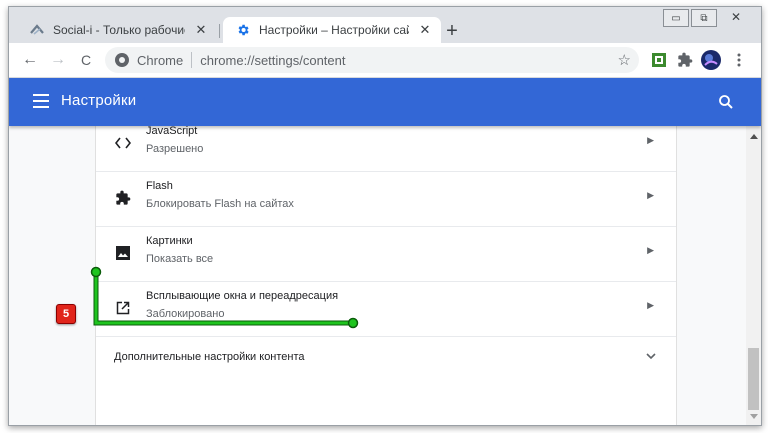 Image resolution: width=768 pixels, height=433 pixels. Describe the element at coordinates (753, 275) in the screenshot. I see `vertical-scrollbar` at that location.